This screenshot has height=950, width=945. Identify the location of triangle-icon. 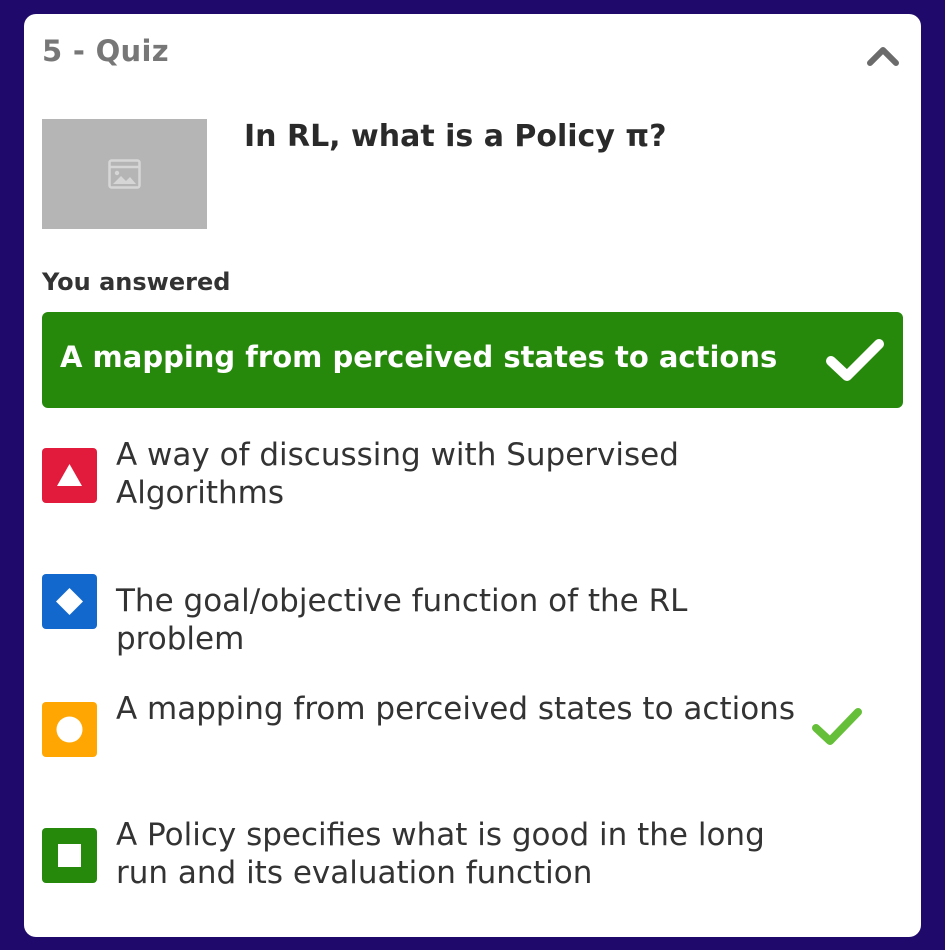
(69, 475).